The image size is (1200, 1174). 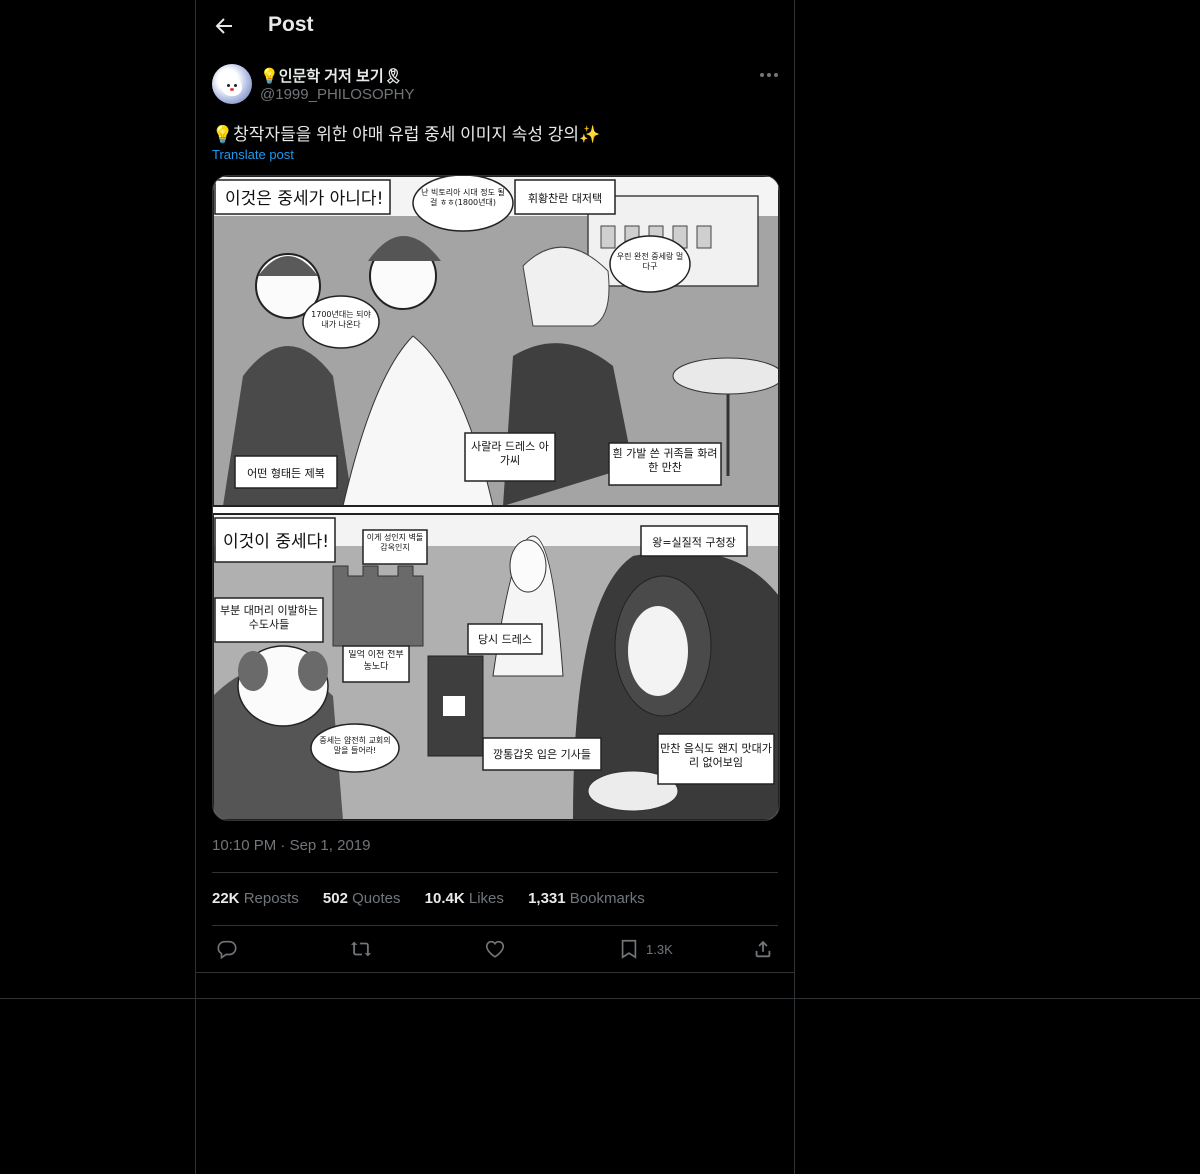 I want to click on bubble-church: 중세는 얌전히 교회의 말을 들어라!, so click(x=355, y=746).